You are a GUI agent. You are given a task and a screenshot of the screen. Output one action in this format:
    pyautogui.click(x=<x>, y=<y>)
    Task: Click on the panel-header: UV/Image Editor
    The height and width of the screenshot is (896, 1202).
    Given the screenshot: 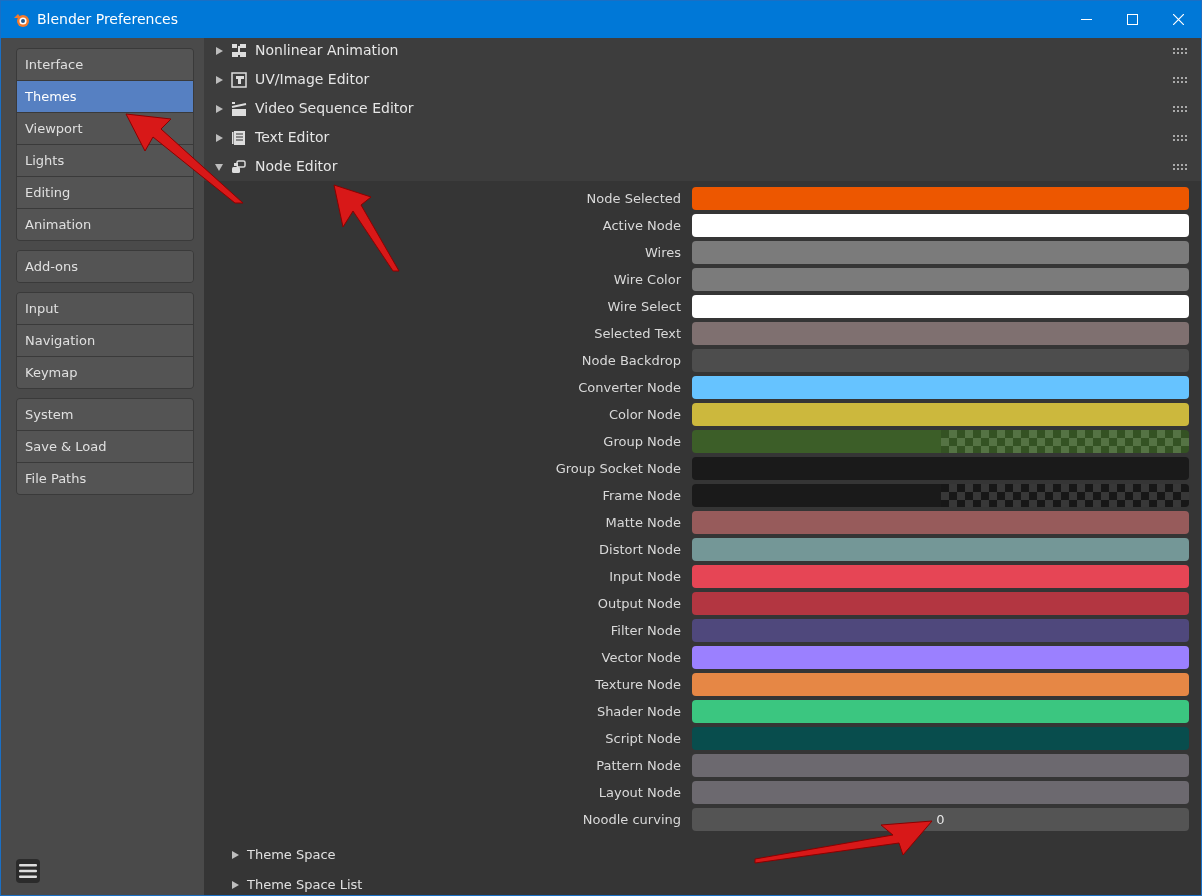 What is the action you would take?
    pyautogui.click(x=312, y=79)
    